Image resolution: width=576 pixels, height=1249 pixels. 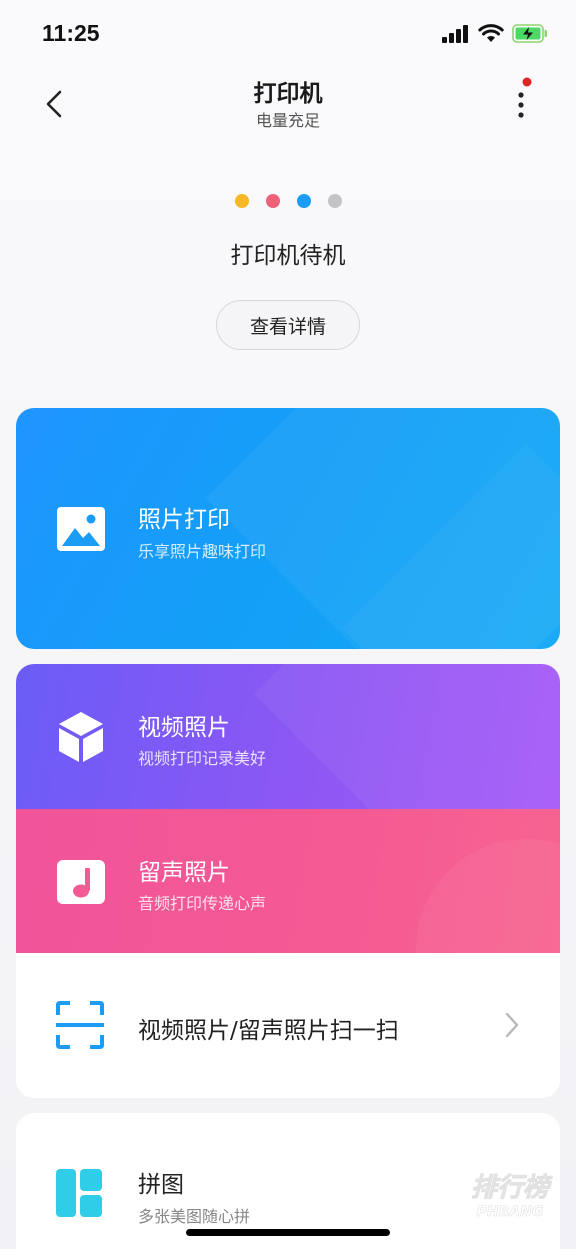 I want to click on page-title: 打印机, so click(x=288, y=94).